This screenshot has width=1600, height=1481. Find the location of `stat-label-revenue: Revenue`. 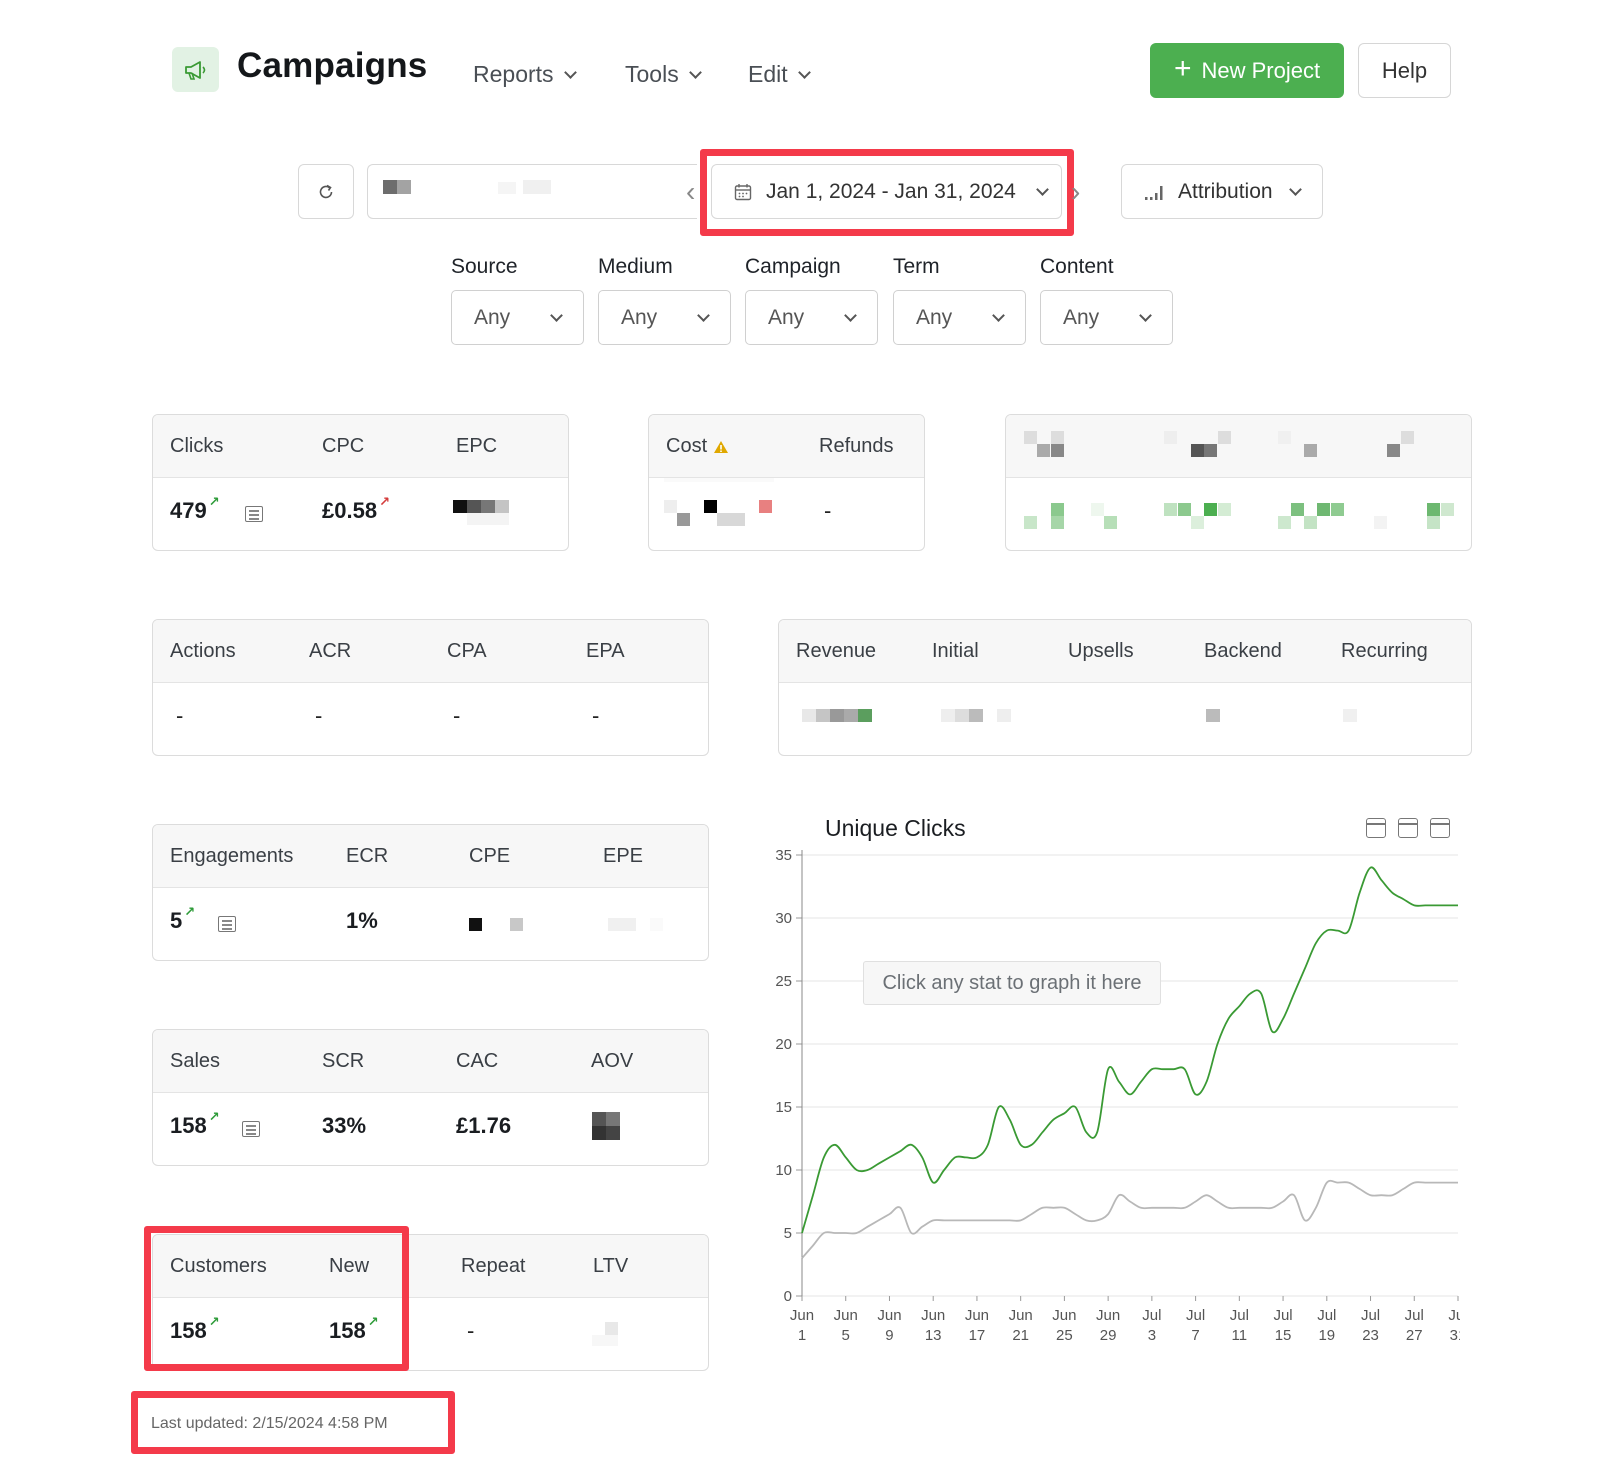

stat-label-revenue: Revenue is located at coordinates (836, 651).